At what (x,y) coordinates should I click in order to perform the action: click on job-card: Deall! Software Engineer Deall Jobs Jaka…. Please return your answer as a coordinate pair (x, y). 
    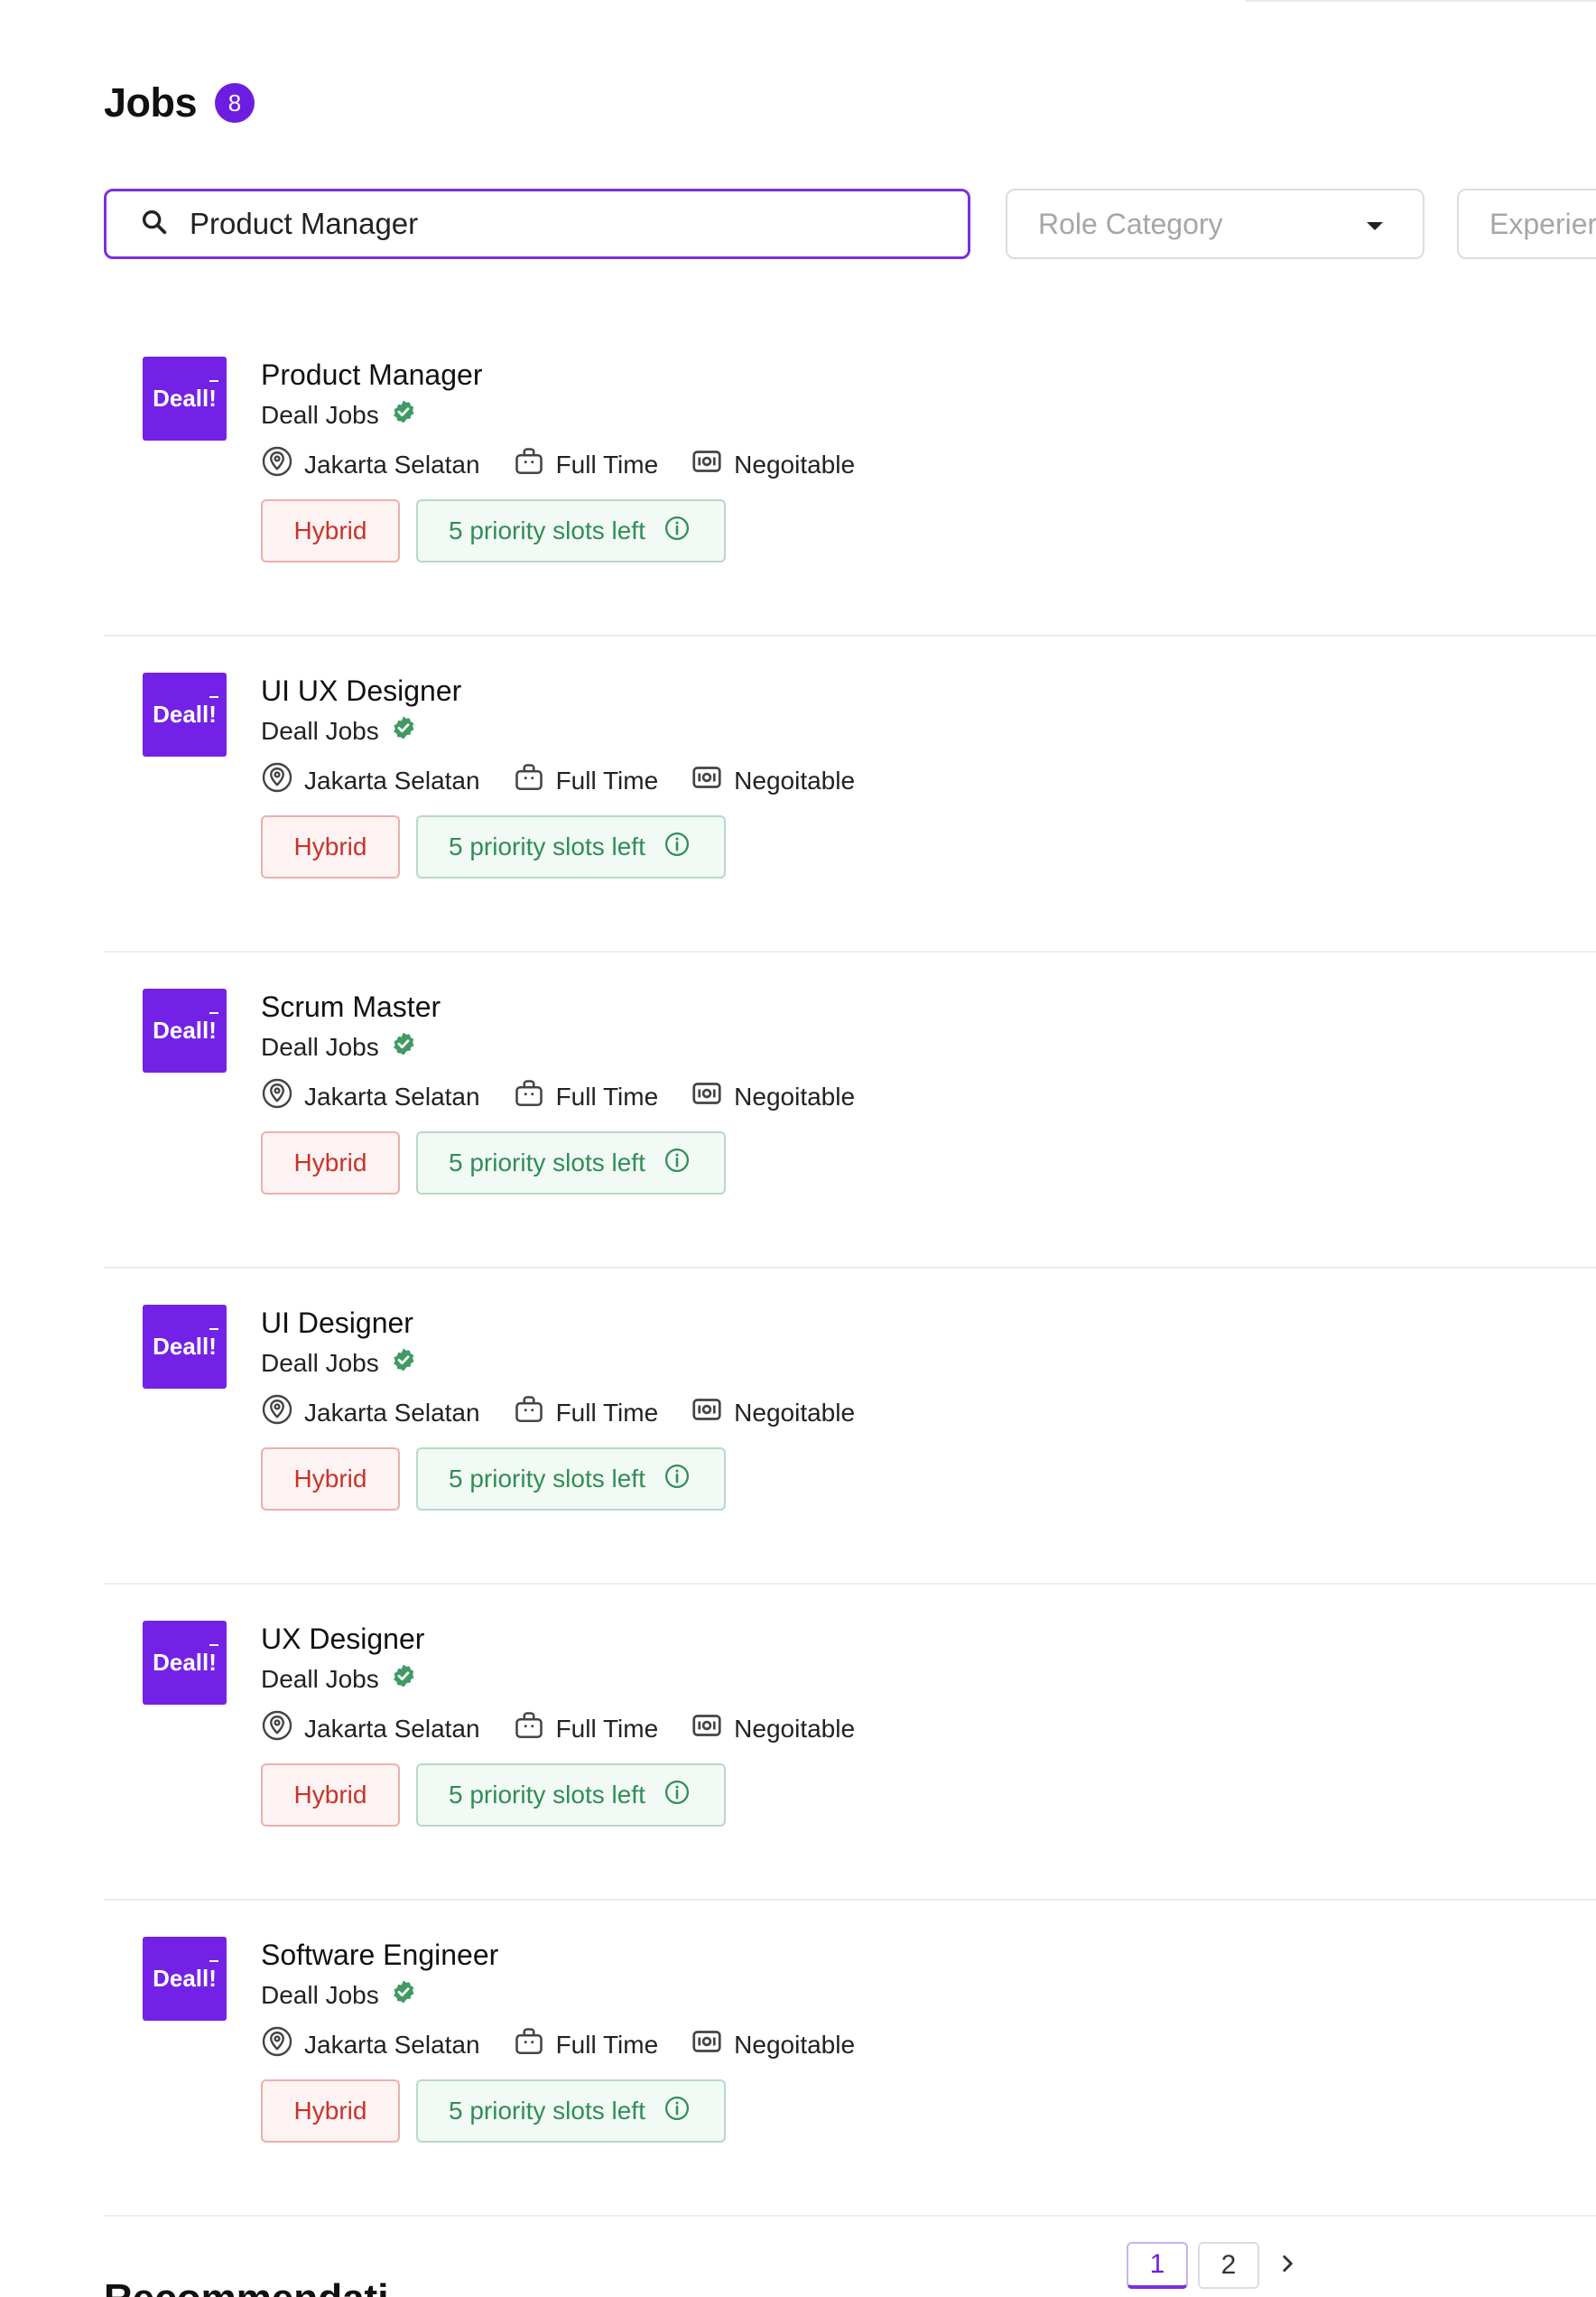
    Looking at the image, I should click on (850, 2059).